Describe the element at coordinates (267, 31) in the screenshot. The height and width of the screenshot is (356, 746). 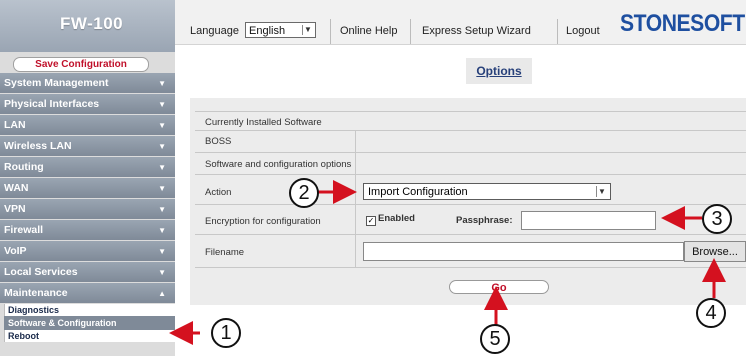
I see `language-value: English` at that location.